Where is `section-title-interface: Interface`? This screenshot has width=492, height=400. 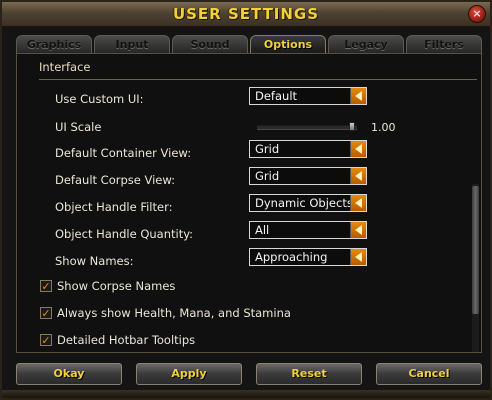
section-title-interface: Interface is located at coordinates (65, 67).